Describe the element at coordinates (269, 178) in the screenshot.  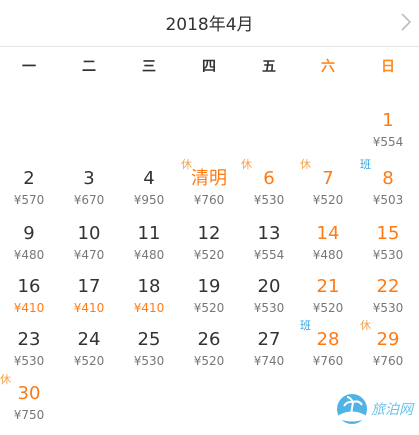
I see `day-number: 6` at that location.